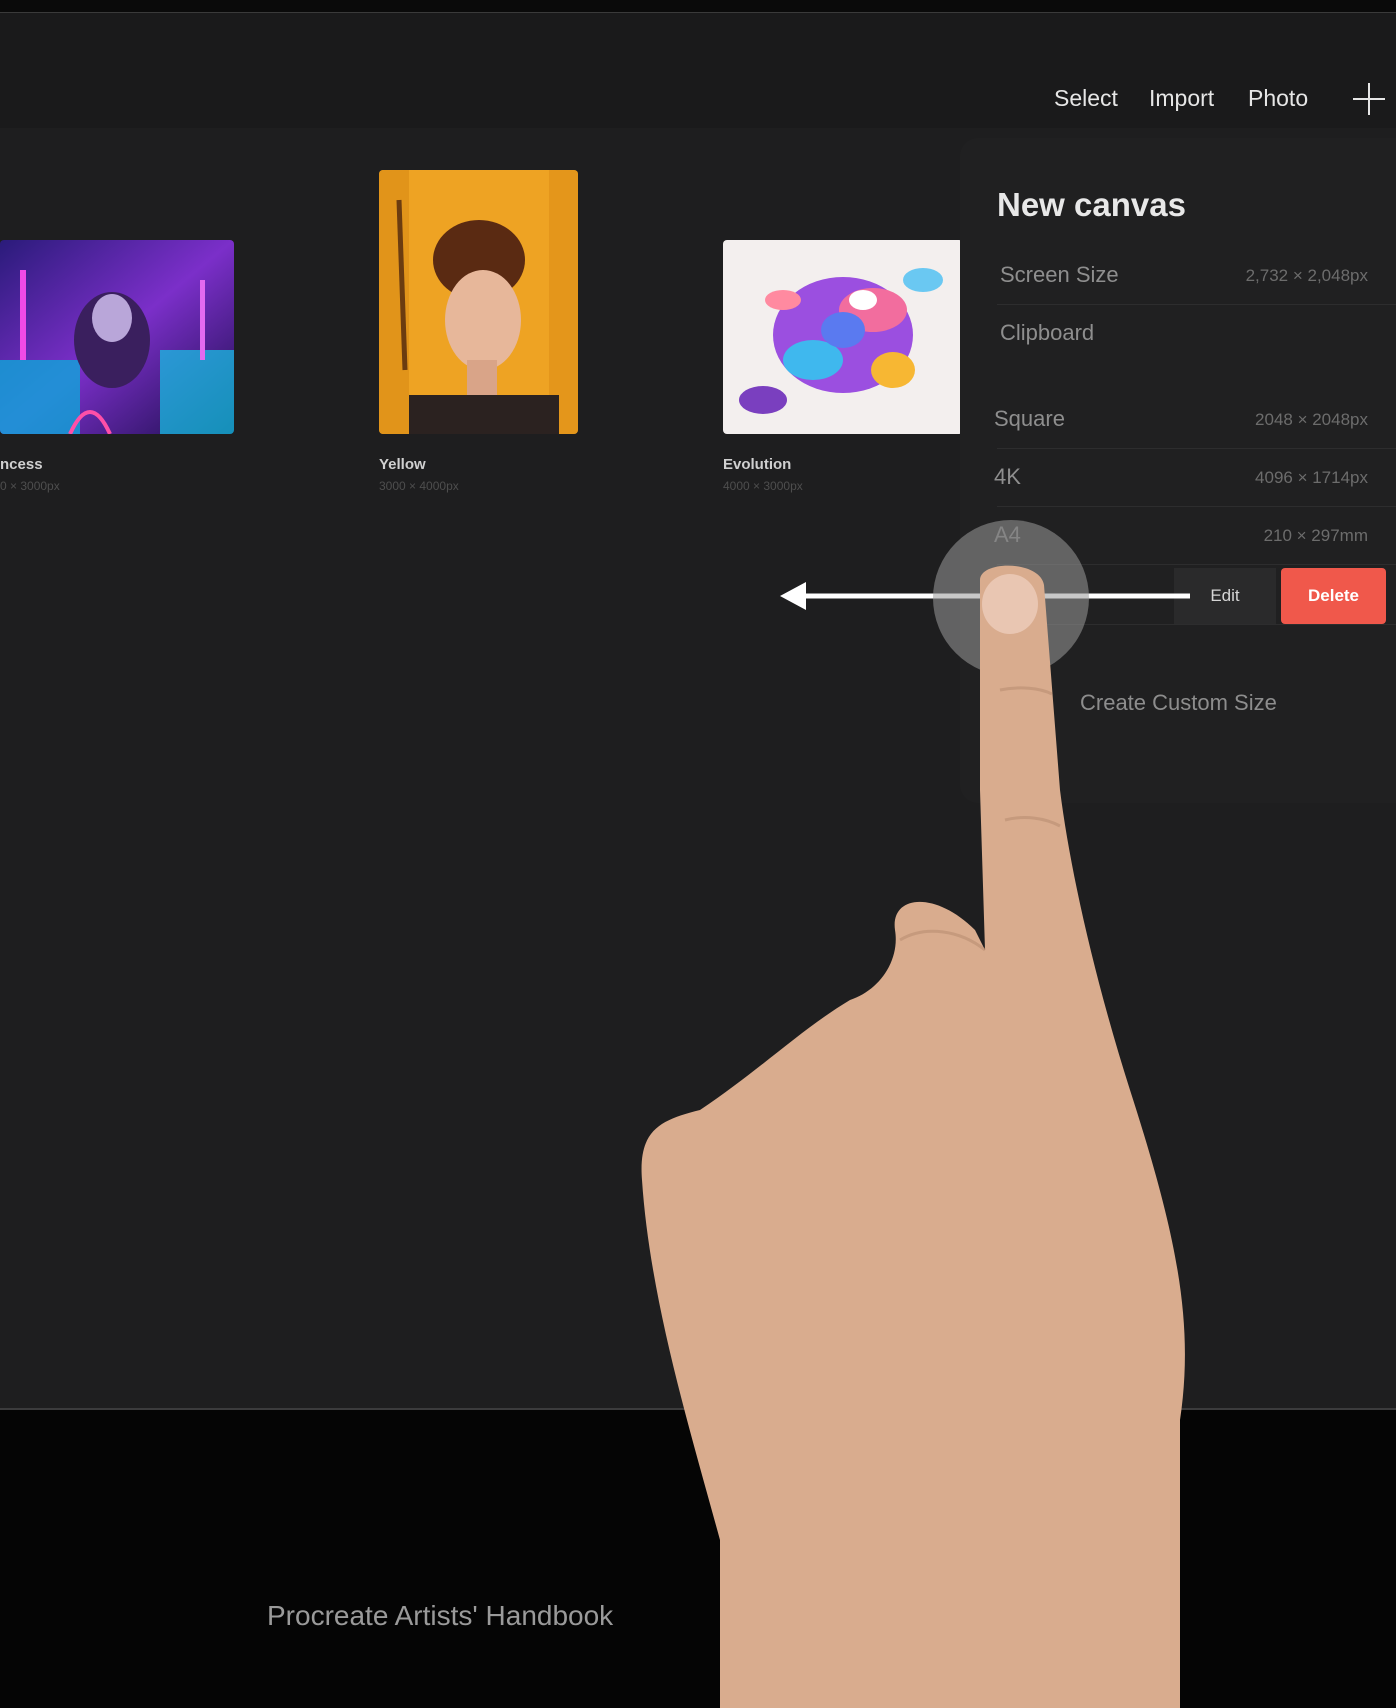 This screenshot has height=1708, width=1396. Describe the element at coordinates (1178, 420) in the screenshot. I see `canvas-preset-square: Square 2048 × 2048px` at that location.